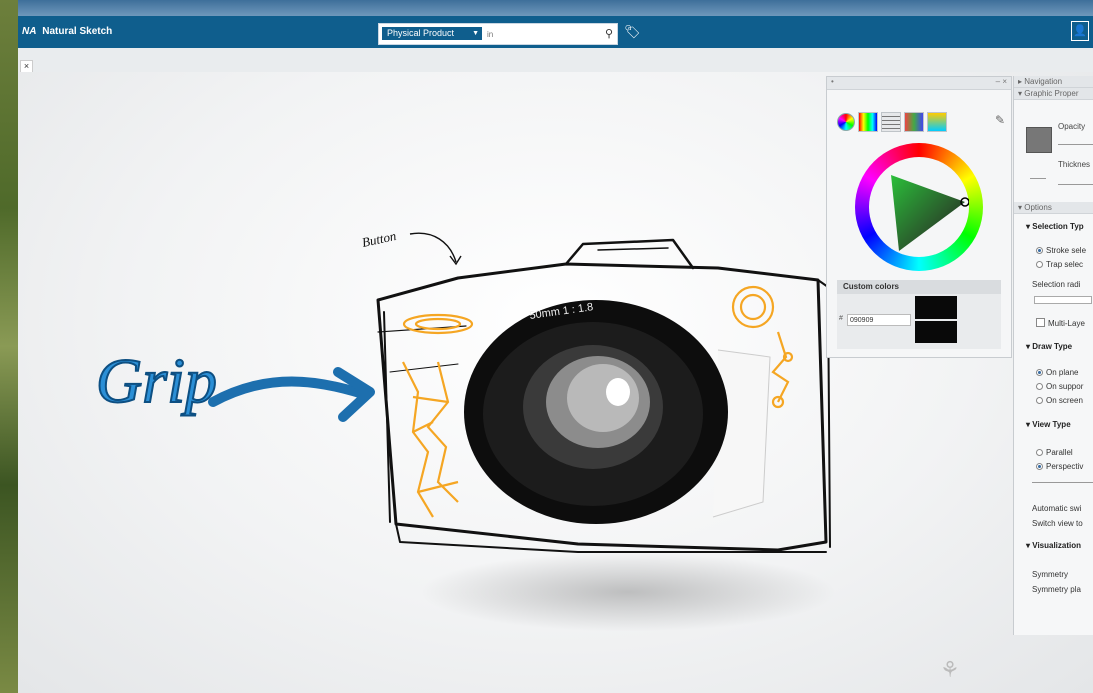  What do you see at coordinates (937, 122) in the screenshot?
I see `palette-grid-tab` at bounding box center [937, 122].